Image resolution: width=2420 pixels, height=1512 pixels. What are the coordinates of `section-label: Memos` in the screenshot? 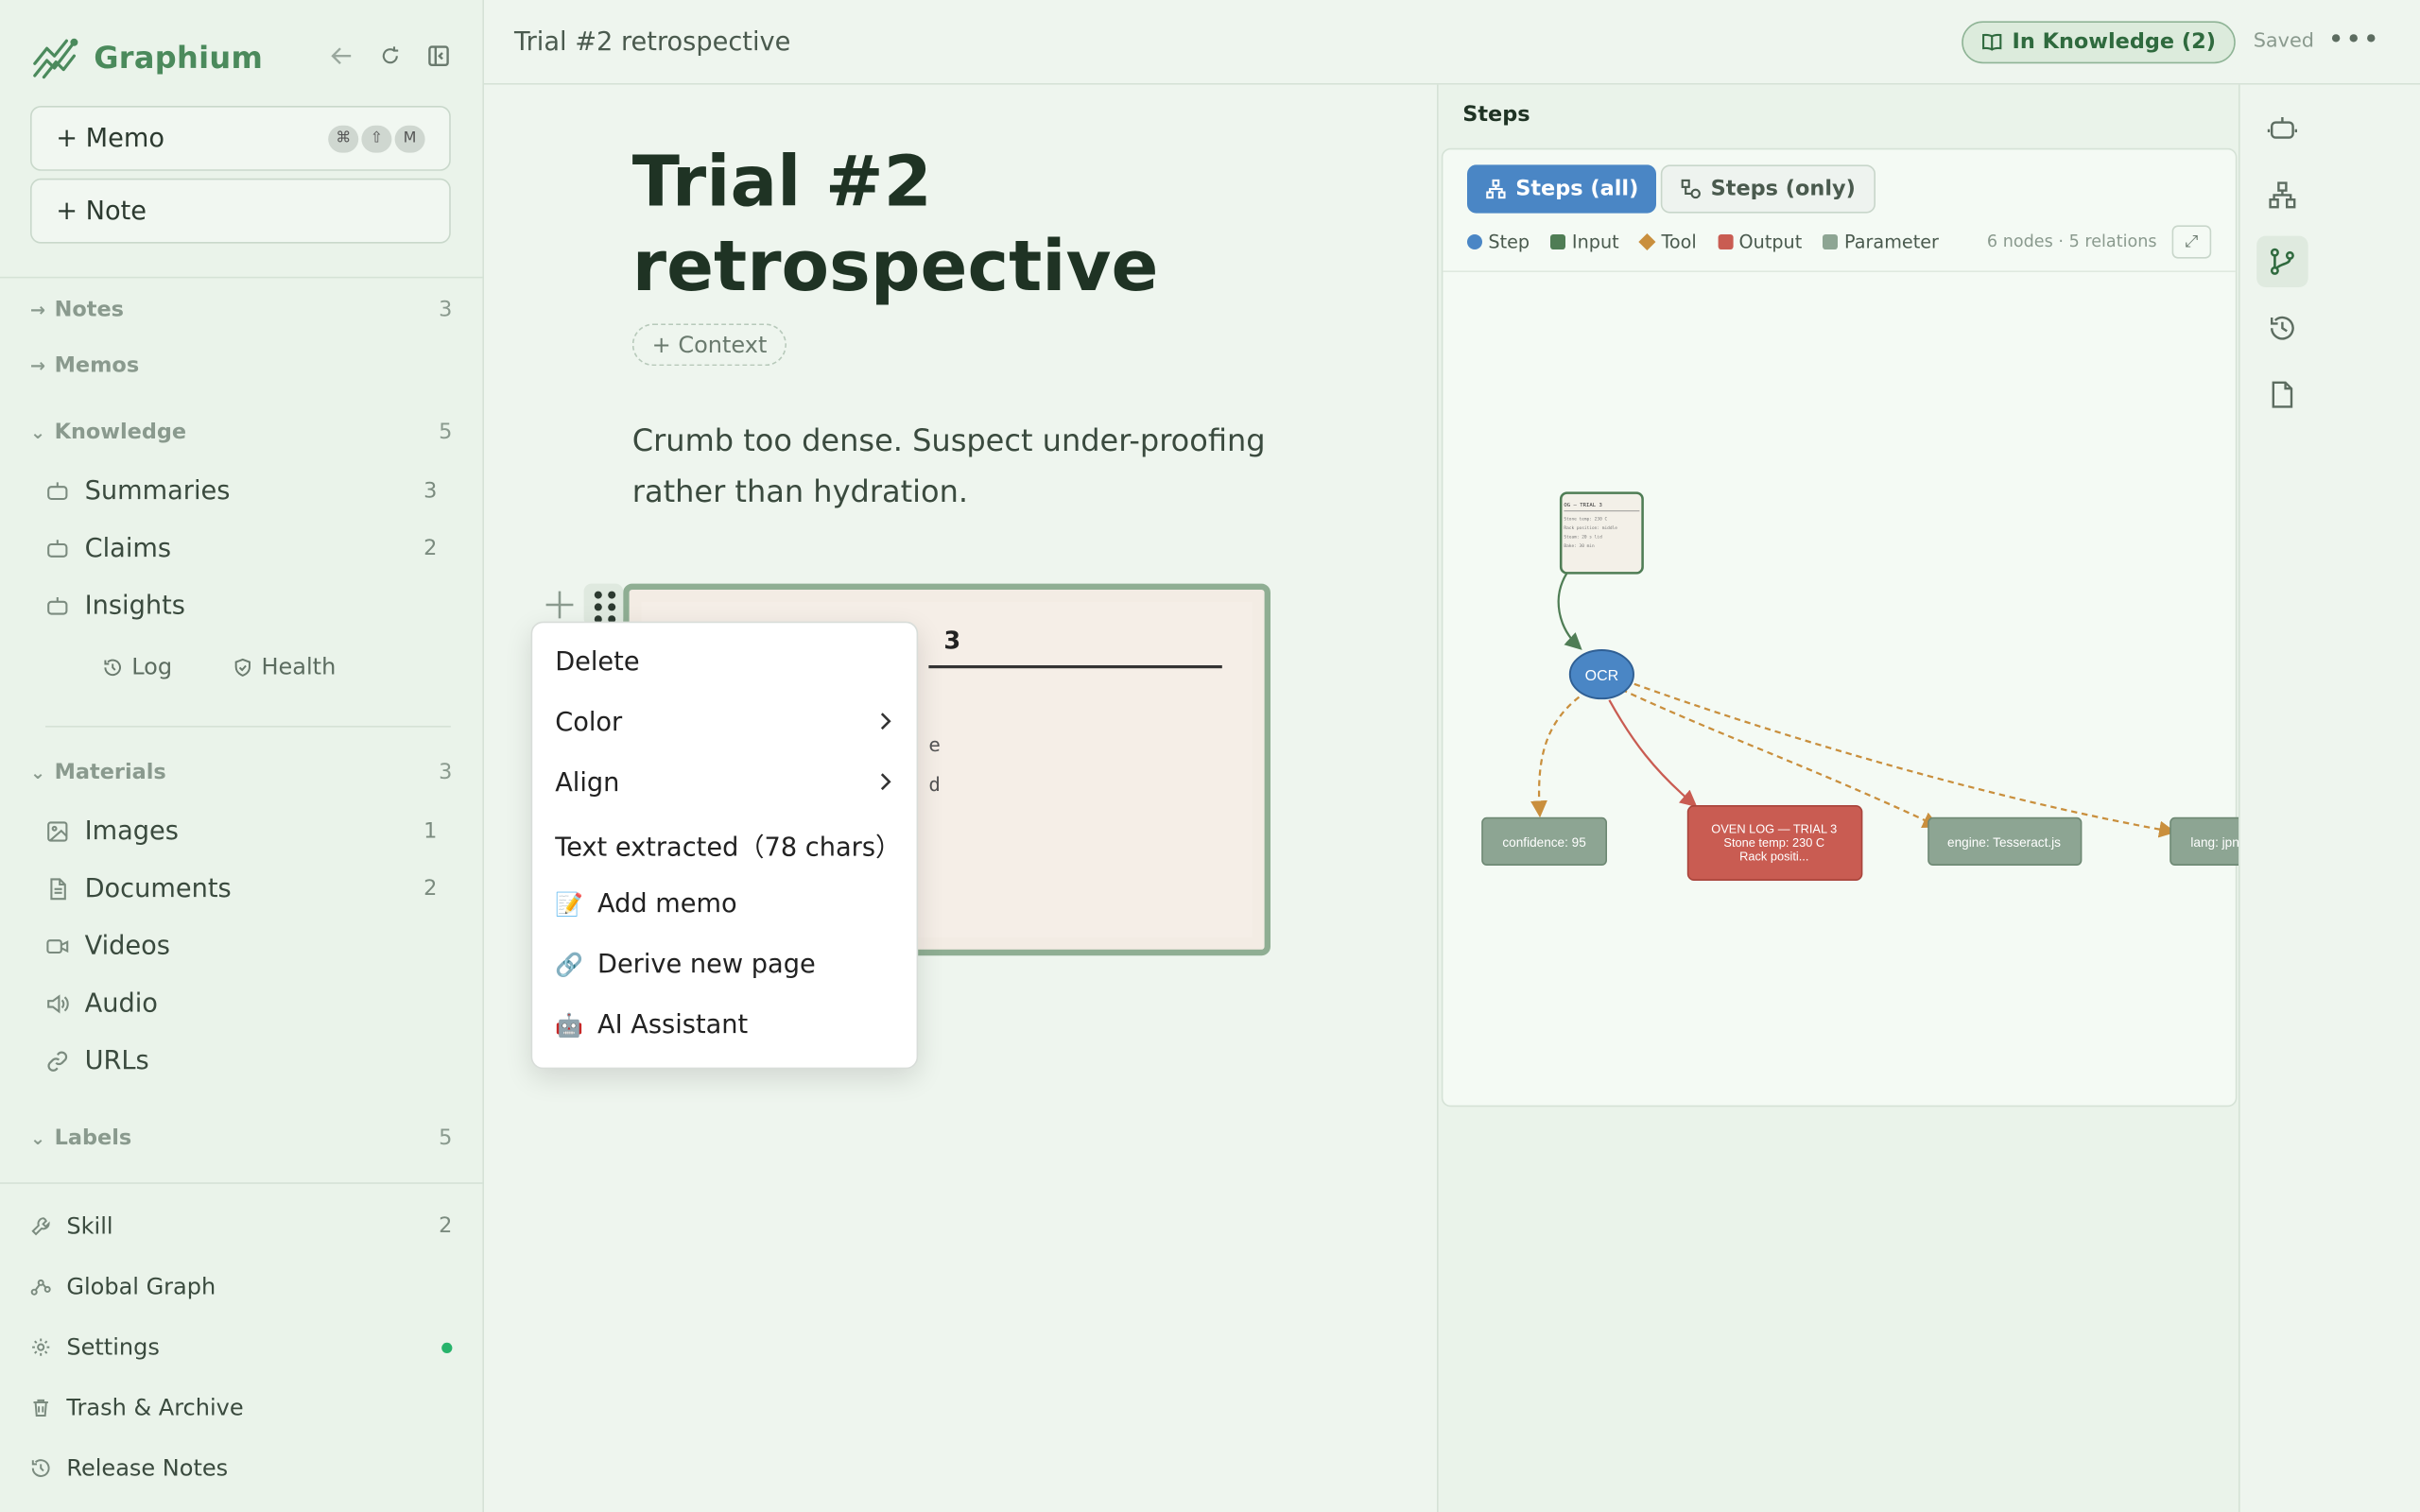 It's located at (97, 365).